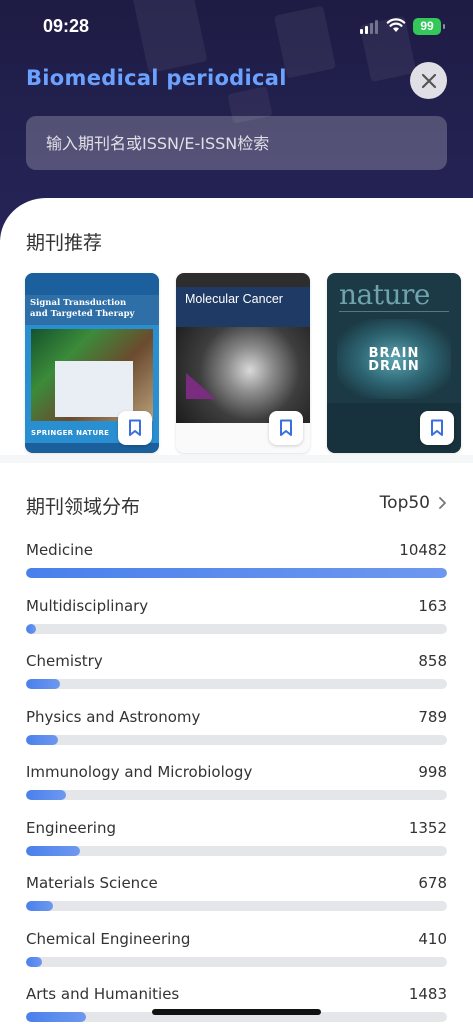  What do you see at coordinates (108, 938) in the screenshot?
I see `field-name: Chemical Engineering` at bounding box center [108, 938].